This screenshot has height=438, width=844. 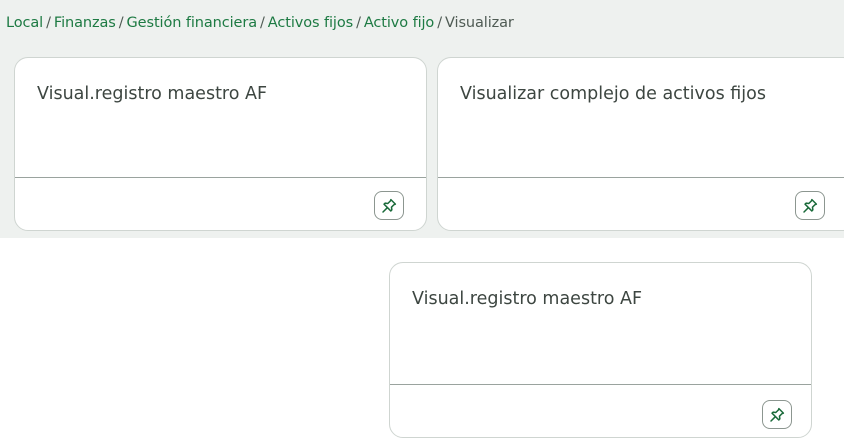 What do you see at coordinates (192, 23) in the screenshot?
I see `breadcrumb-gestion-financiera: Gestión financiera` at bounding box center [192, 23].